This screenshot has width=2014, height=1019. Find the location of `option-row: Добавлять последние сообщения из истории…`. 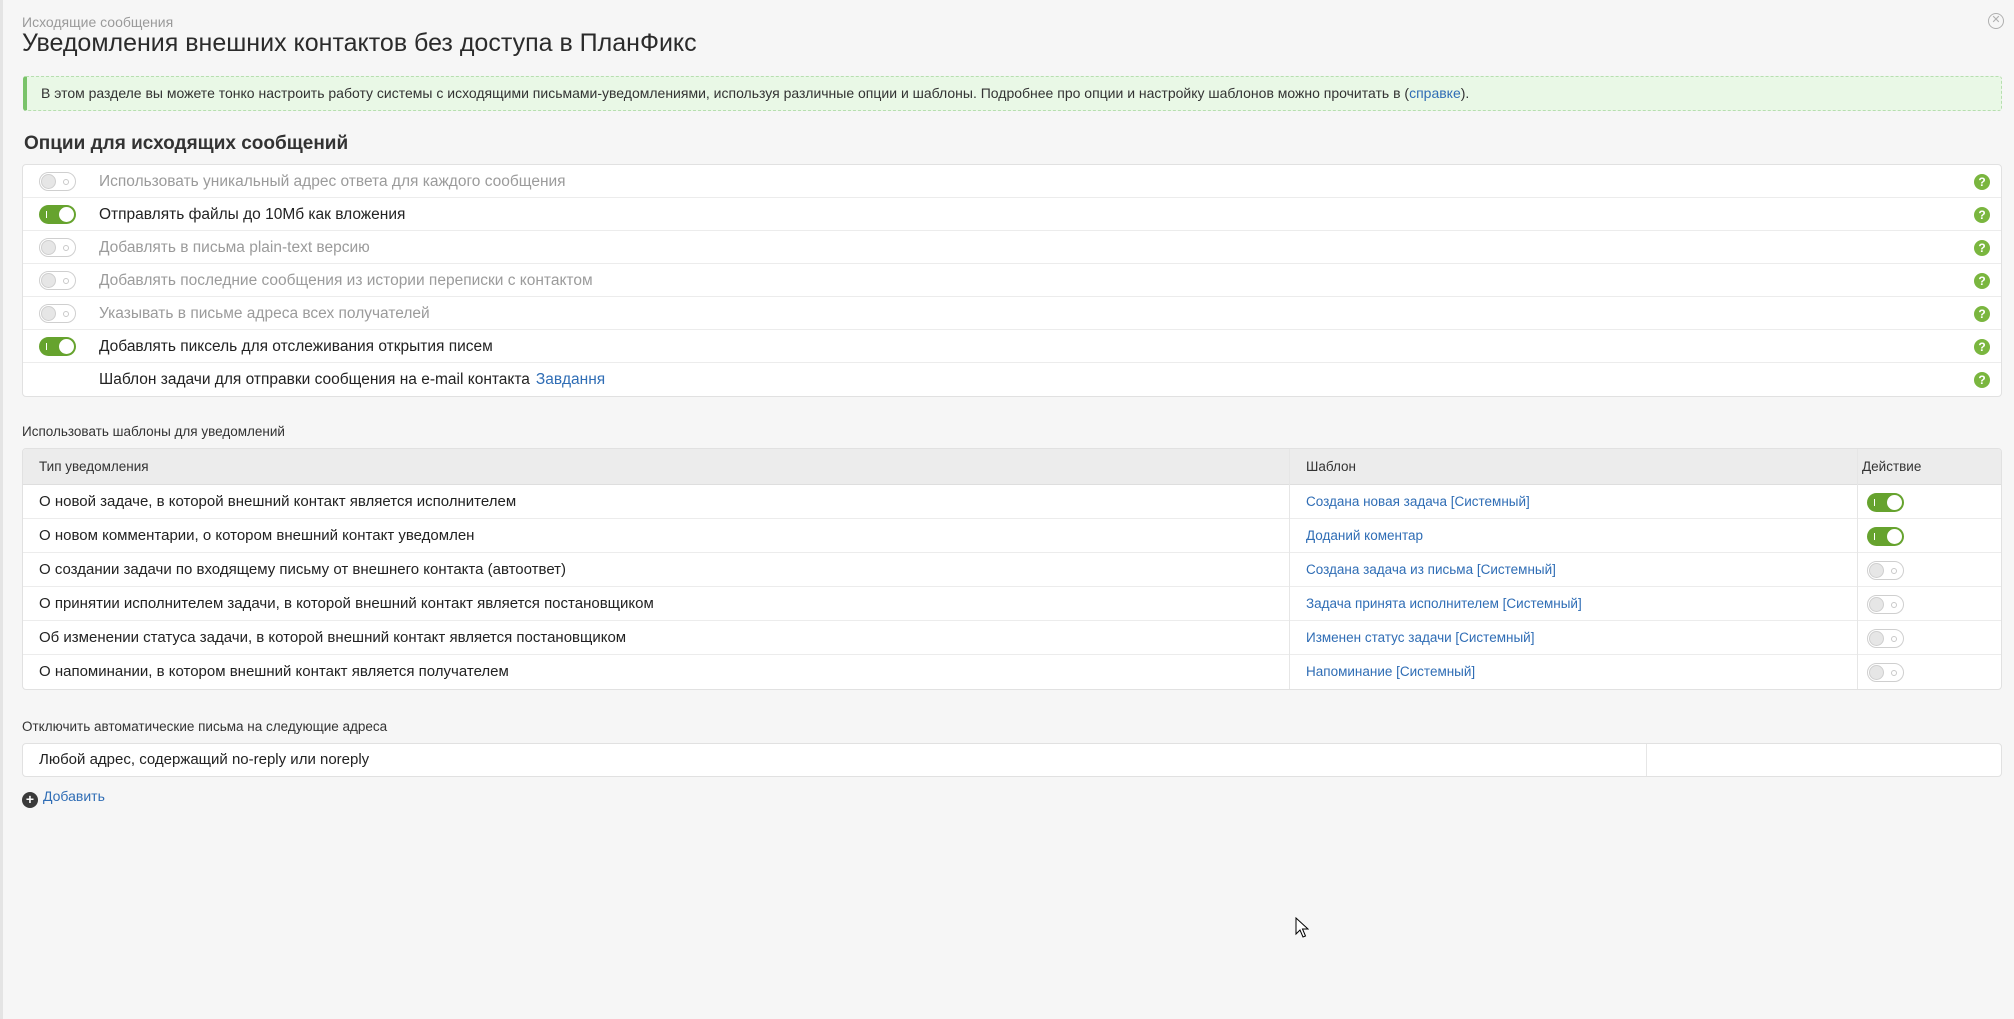

option-row: Добавлять последние сообщения из истории… is located at coordinates (1012, 280).